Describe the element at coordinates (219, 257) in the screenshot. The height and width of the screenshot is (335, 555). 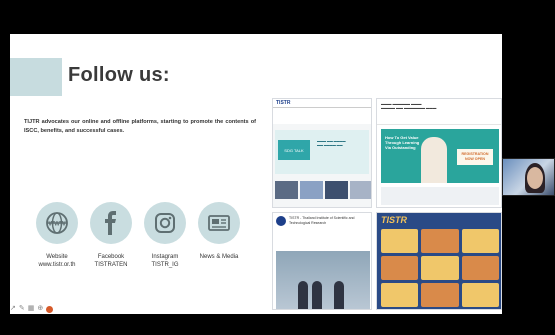
I see `social-name: News & Media` at that location.